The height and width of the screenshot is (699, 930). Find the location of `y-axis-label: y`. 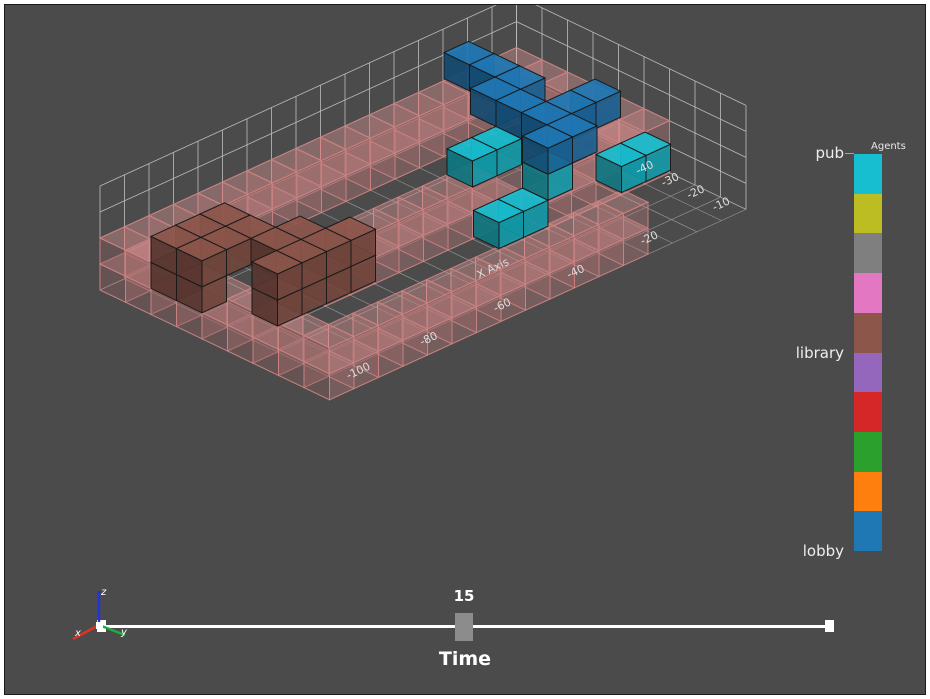

y-axis-label: y is located at coordinates (124, 632).